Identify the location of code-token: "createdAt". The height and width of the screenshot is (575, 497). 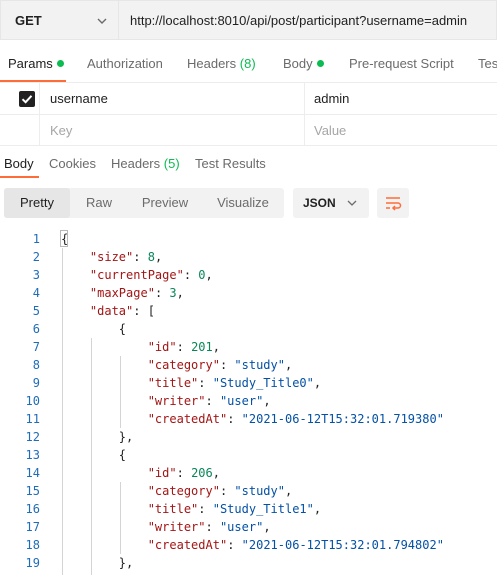
(187, 419).